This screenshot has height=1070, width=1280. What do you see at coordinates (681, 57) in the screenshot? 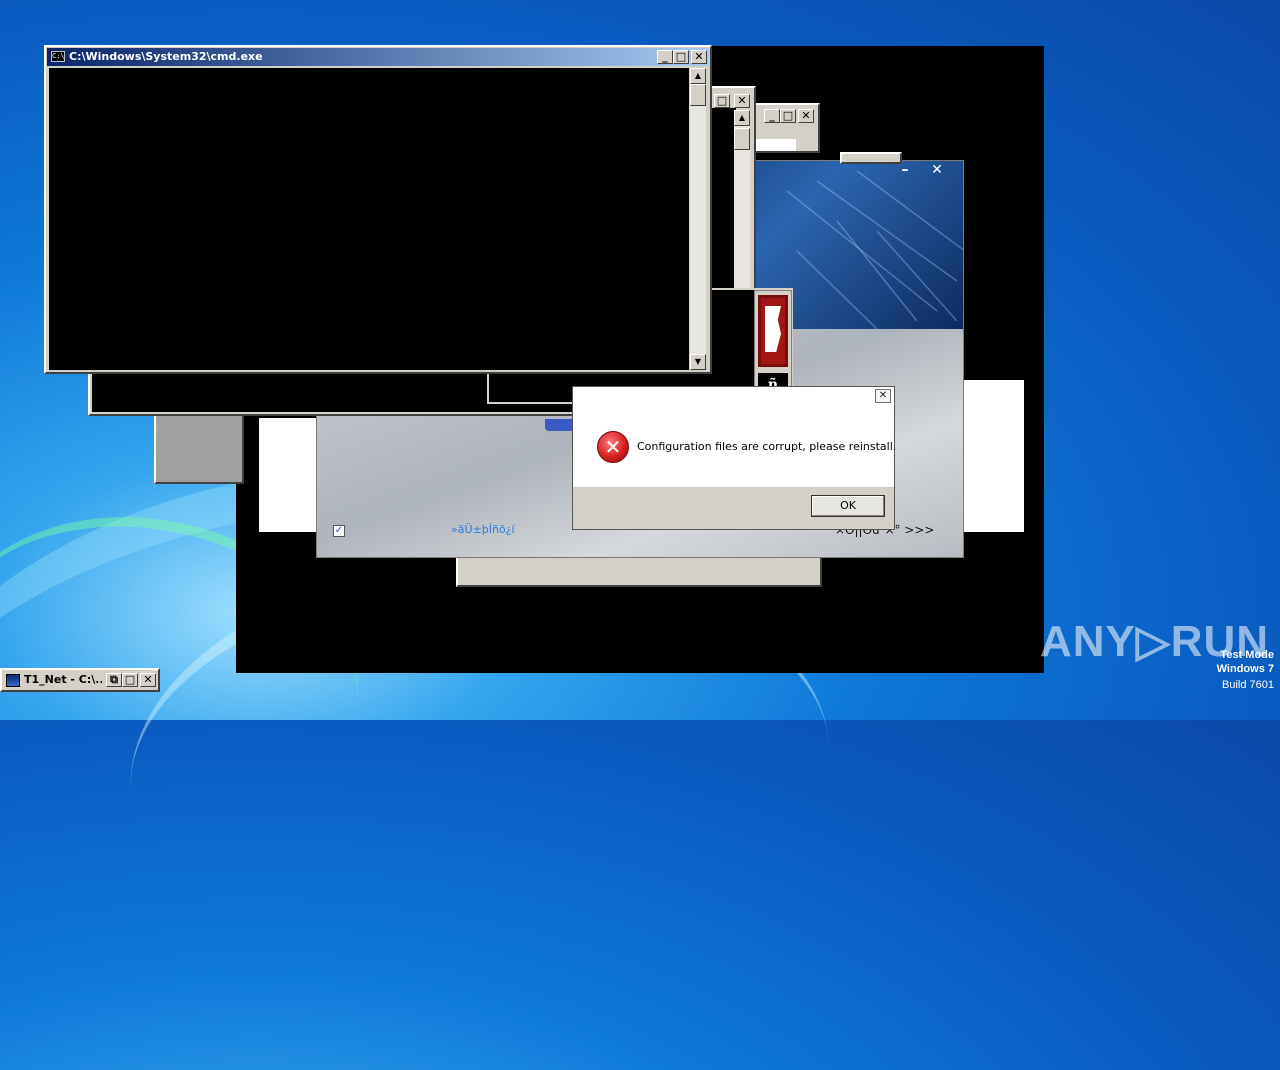
I see `cmd-maximize-button: □` at bounding box center [681, 57].